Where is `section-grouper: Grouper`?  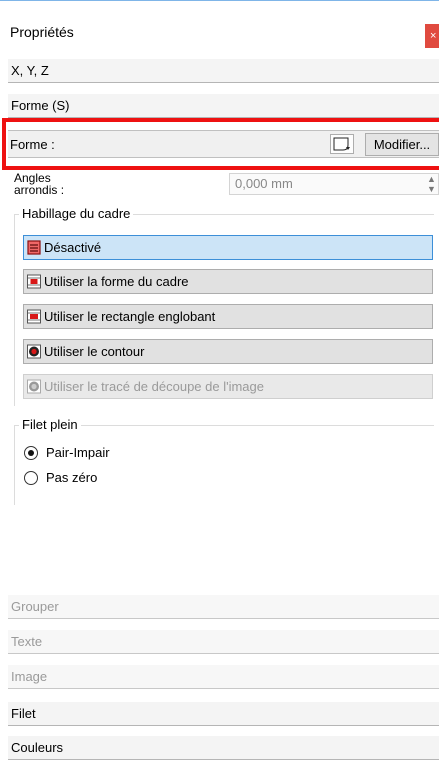 section-grouper: Grouper is located at coordinates (223, 607).